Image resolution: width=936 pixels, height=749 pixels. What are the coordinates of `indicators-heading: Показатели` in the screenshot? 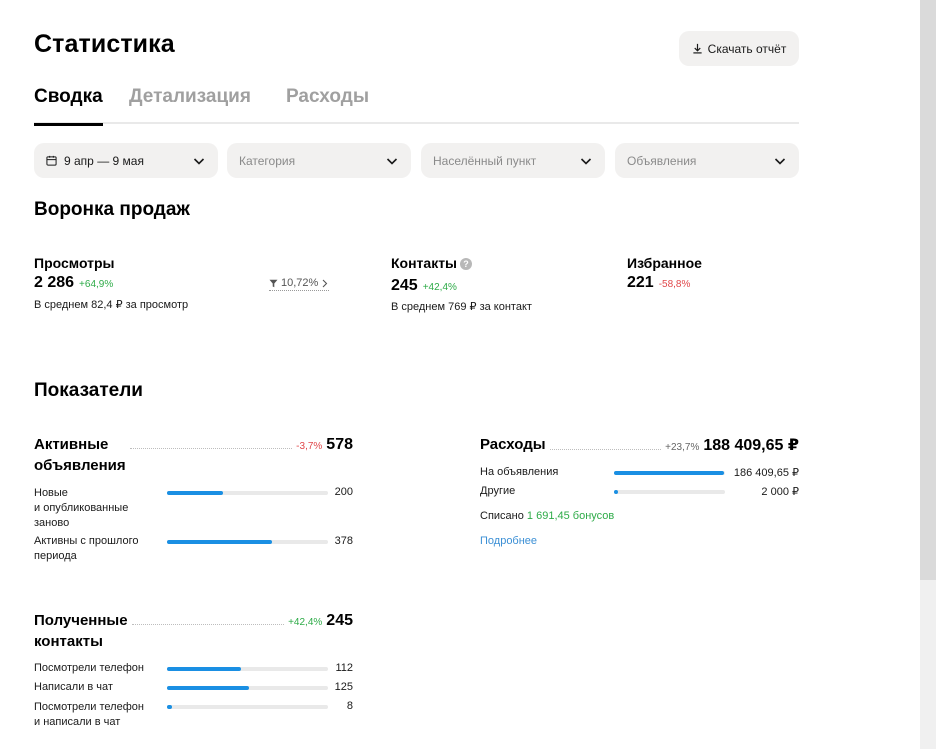 It's located at (88, 390).